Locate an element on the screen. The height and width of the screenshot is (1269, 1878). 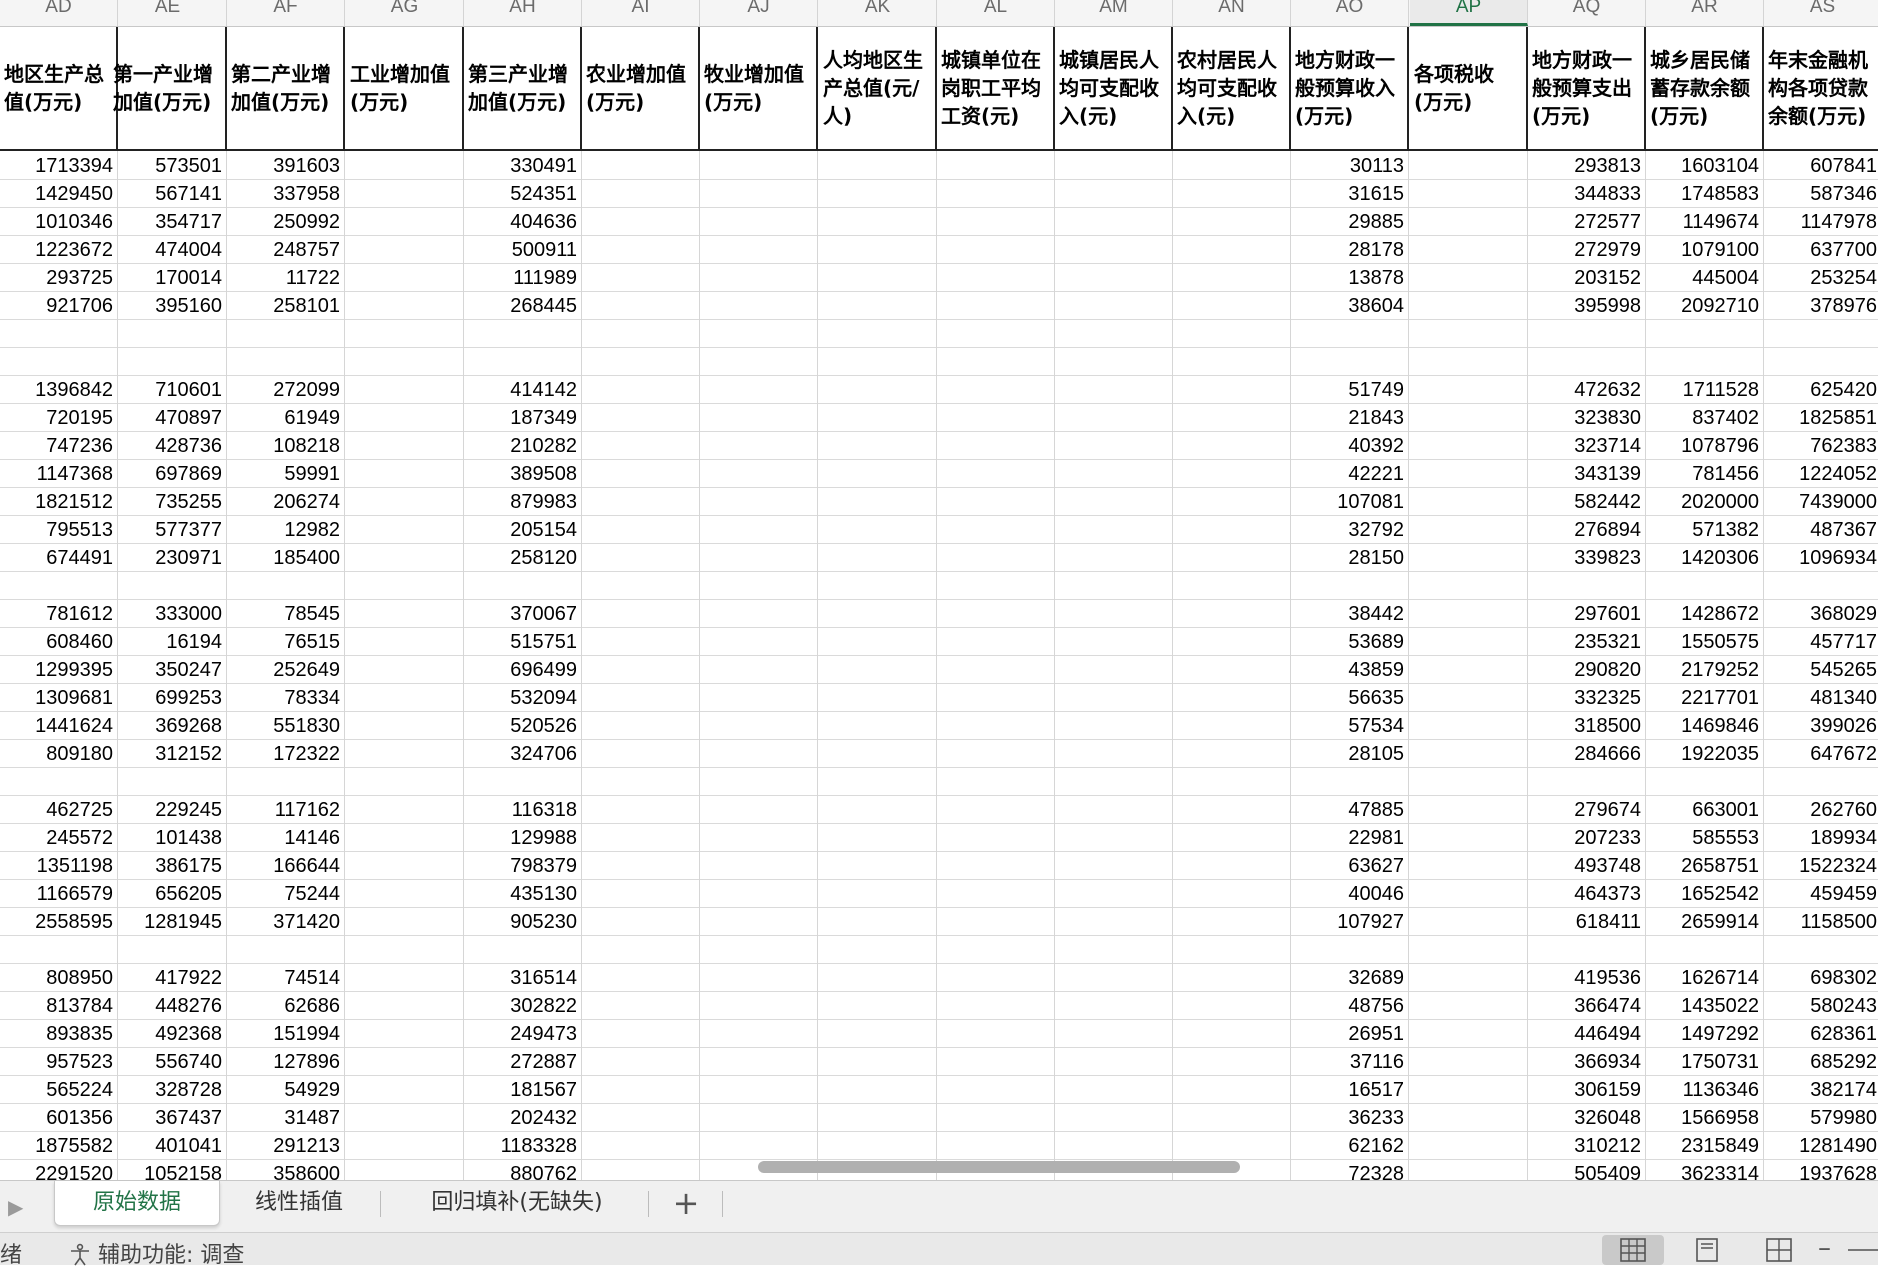
cell-as: 637700 is located at coordinates (1821, 249).